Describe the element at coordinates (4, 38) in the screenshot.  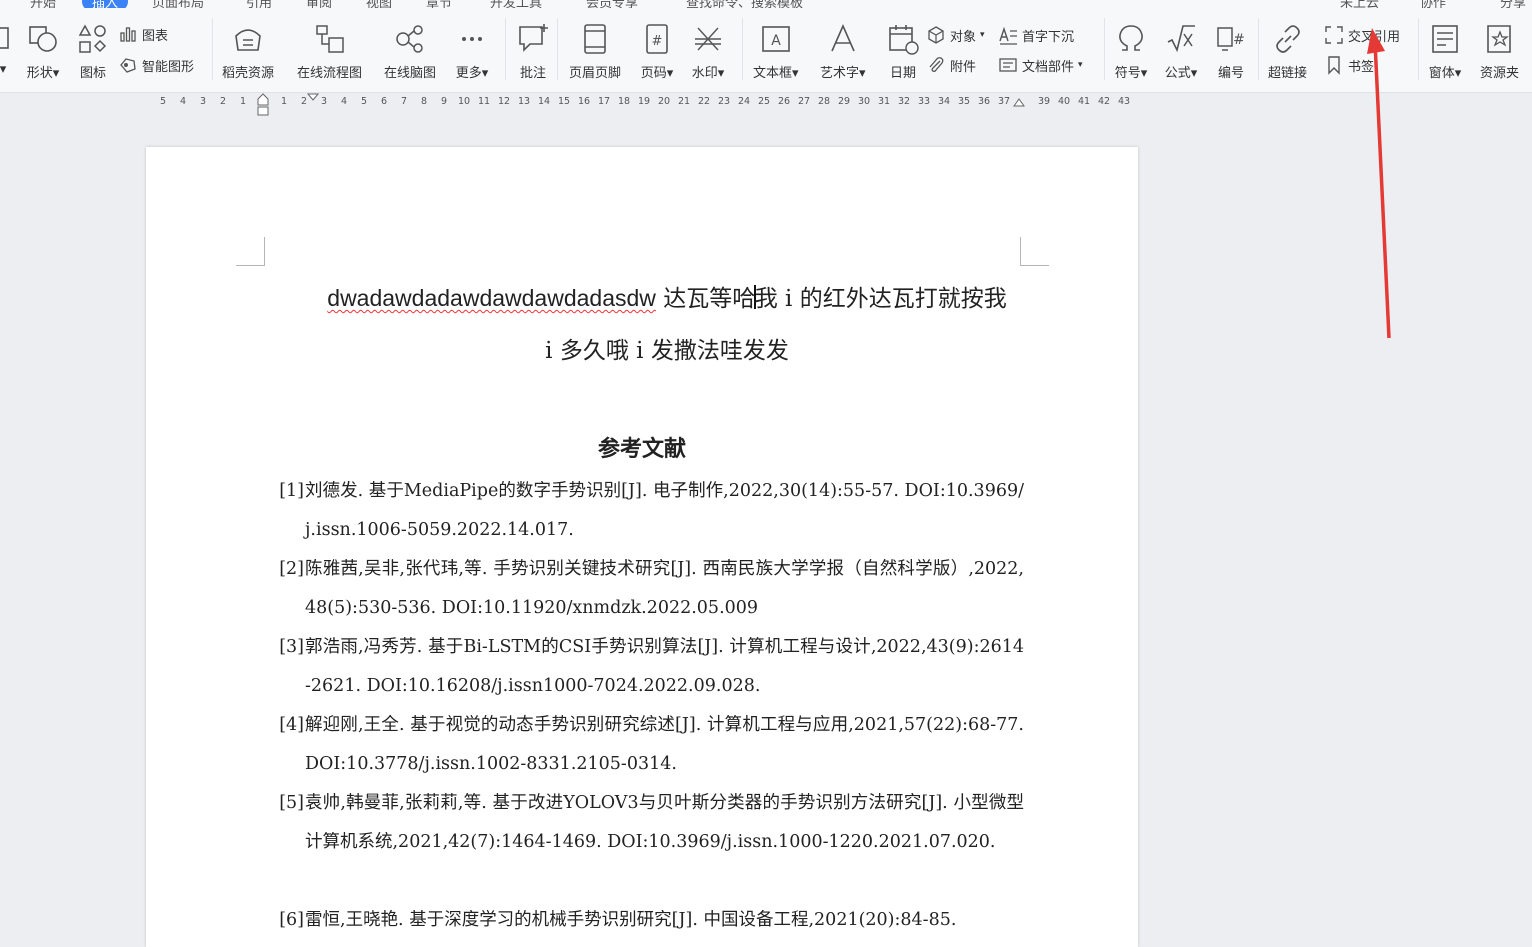
I see `frame-icon` at that location.